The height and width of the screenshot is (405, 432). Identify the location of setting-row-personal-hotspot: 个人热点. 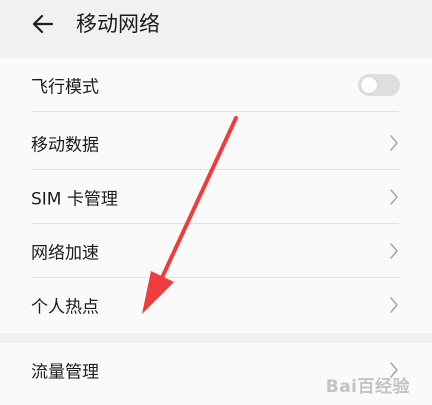
(216, 305).